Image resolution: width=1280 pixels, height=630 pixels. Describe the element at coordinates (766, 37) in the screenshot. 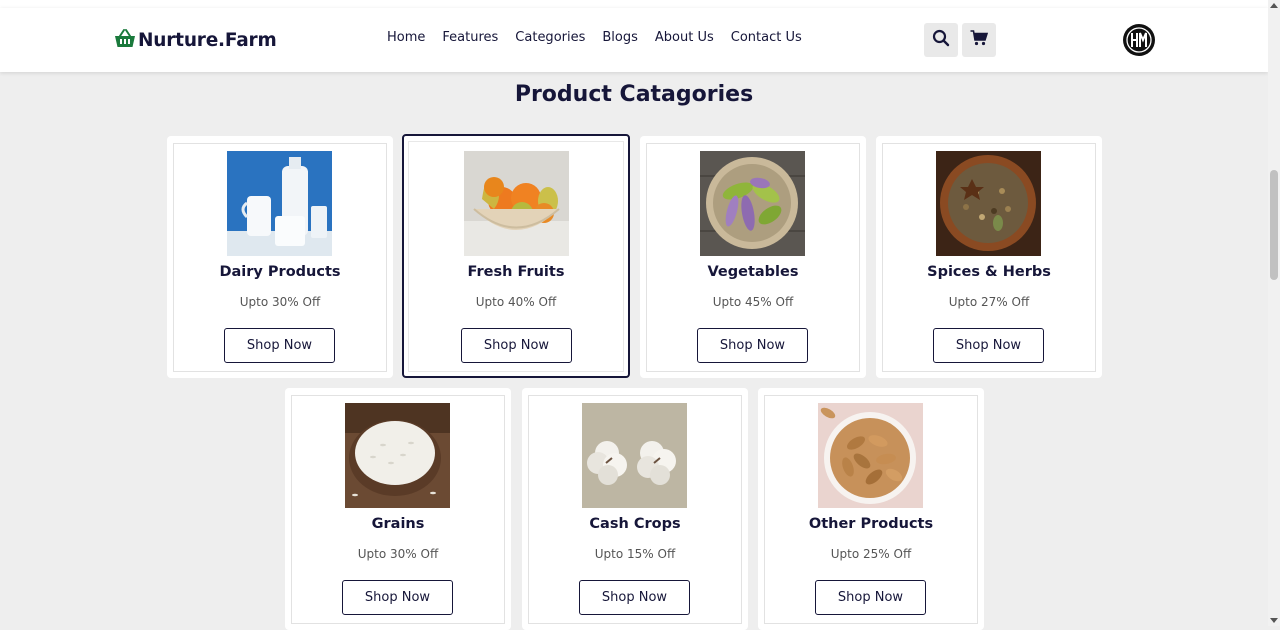

I see `nav-contact-us: Contact Us` at that location.